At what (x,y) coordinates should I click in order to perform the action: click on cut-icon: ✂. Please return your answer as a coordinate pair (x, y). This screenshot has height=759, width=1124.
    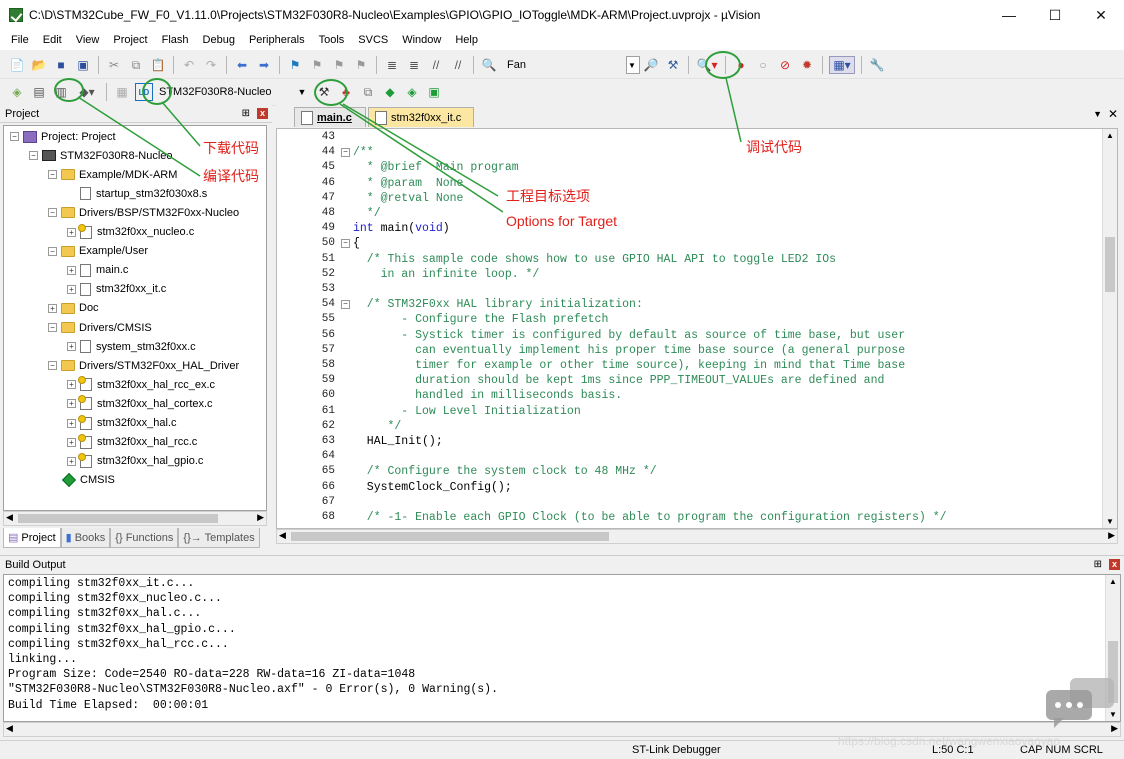
    Looking at the image, I should click on (114, 65).